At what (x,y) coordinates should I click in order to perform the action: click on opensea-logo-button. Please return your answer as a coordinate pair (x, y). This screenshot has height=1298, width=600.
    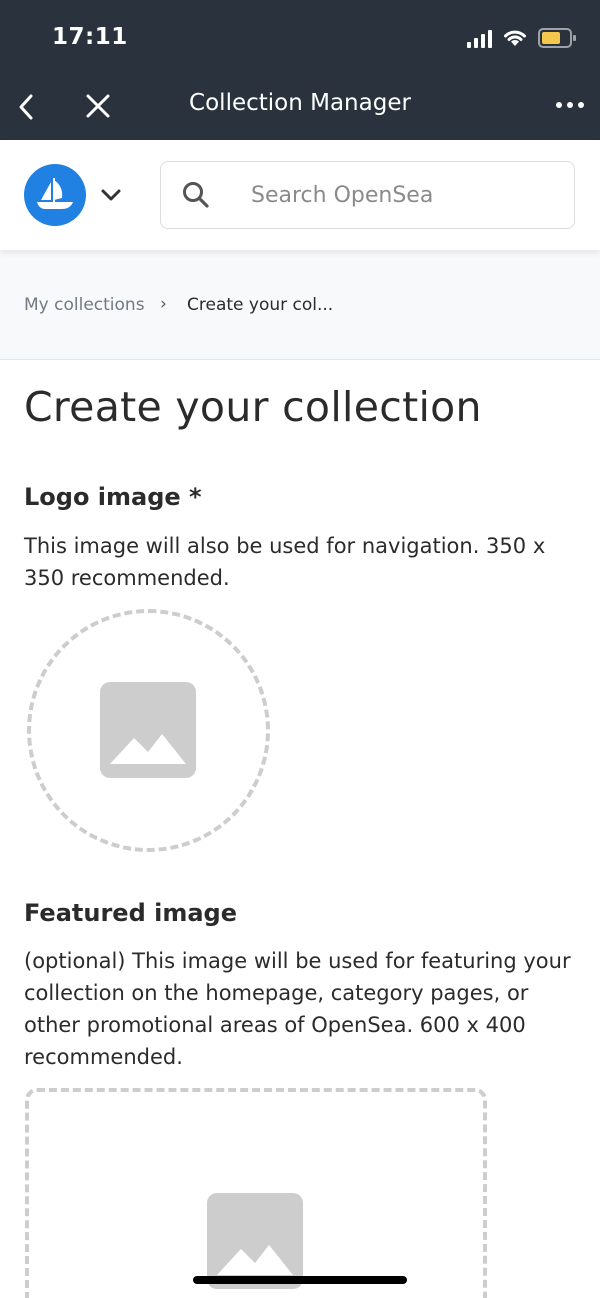
    Looking at the image, I should click on (55, 195).